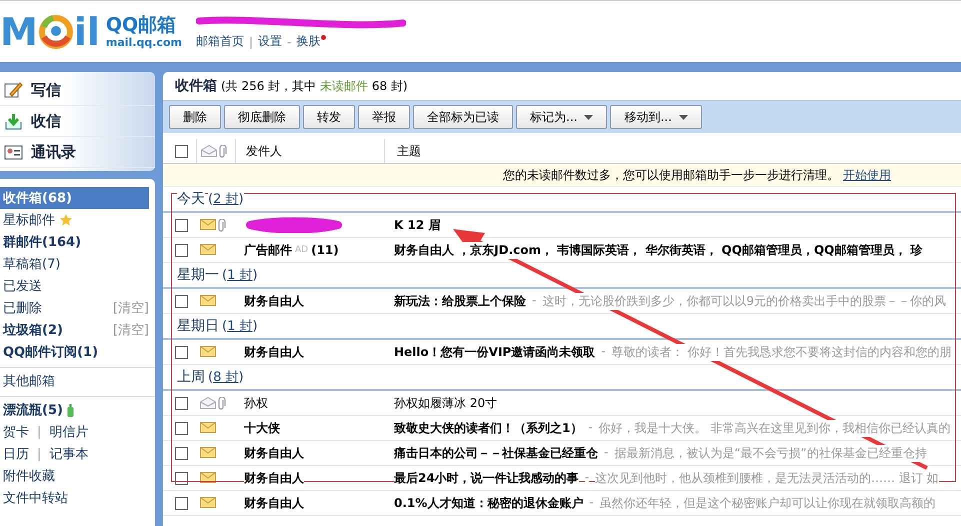  Describe the element at coordinates (446, 403) in the screenshot. I see `subject-text: 孙权如履薄冰 20寸` at that location.